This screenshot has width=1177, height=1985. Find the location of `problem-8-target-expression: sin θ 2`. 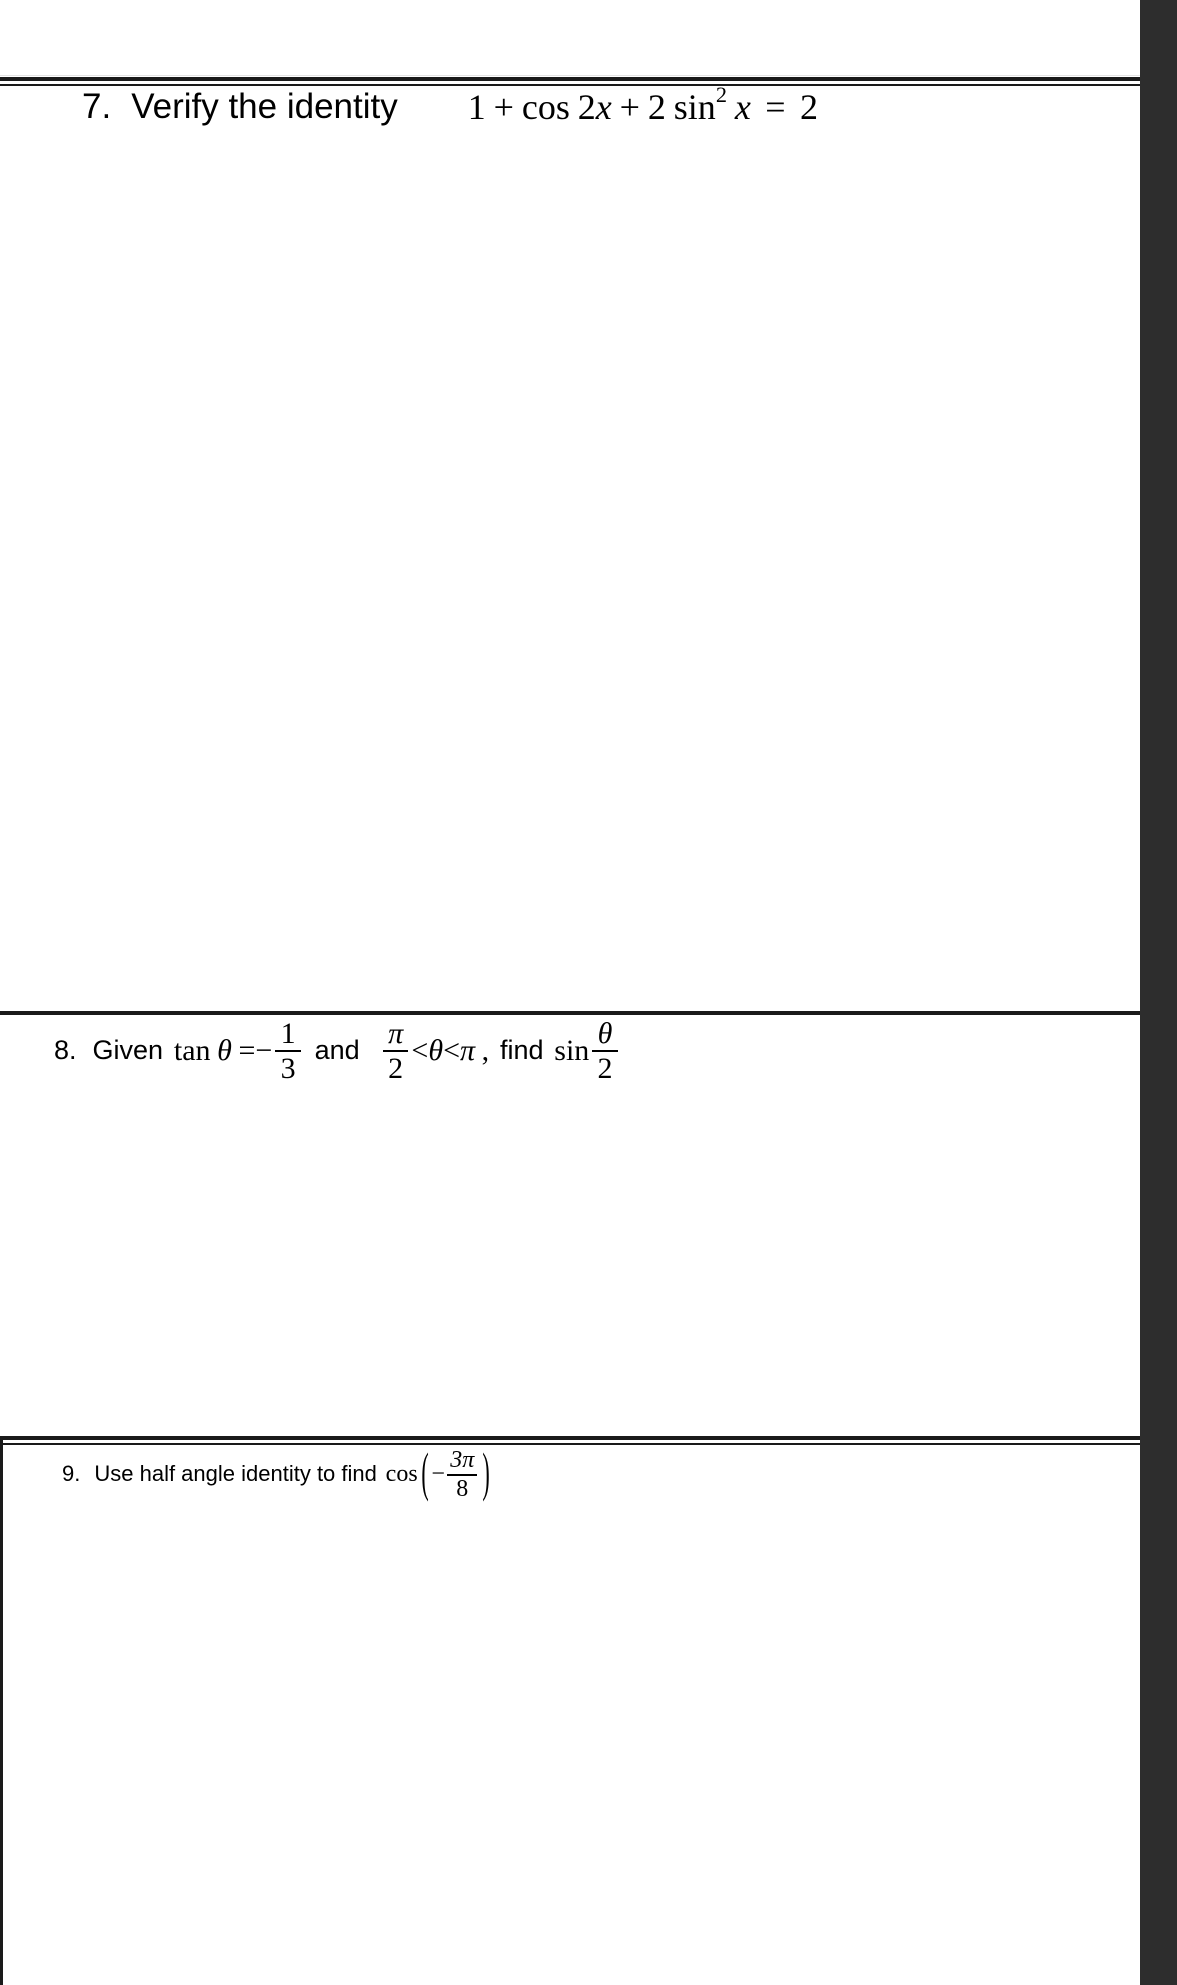

problem-8-target-expression: sin θ 2 is located at coordinates (587, 1051).